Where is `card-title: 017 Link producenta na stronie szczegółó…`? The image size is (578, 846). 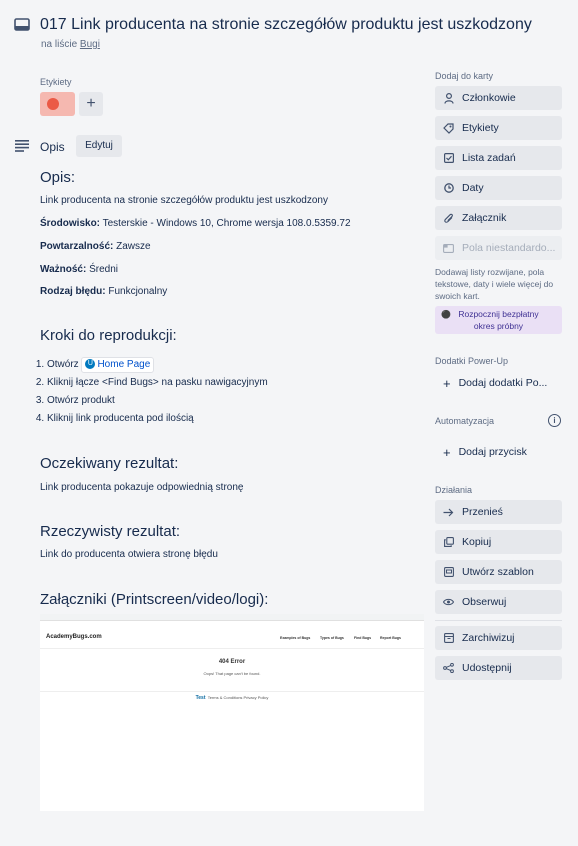
card-title: 017 Link producenta na stronie szczegółó… is located at coordinates (286, 25).